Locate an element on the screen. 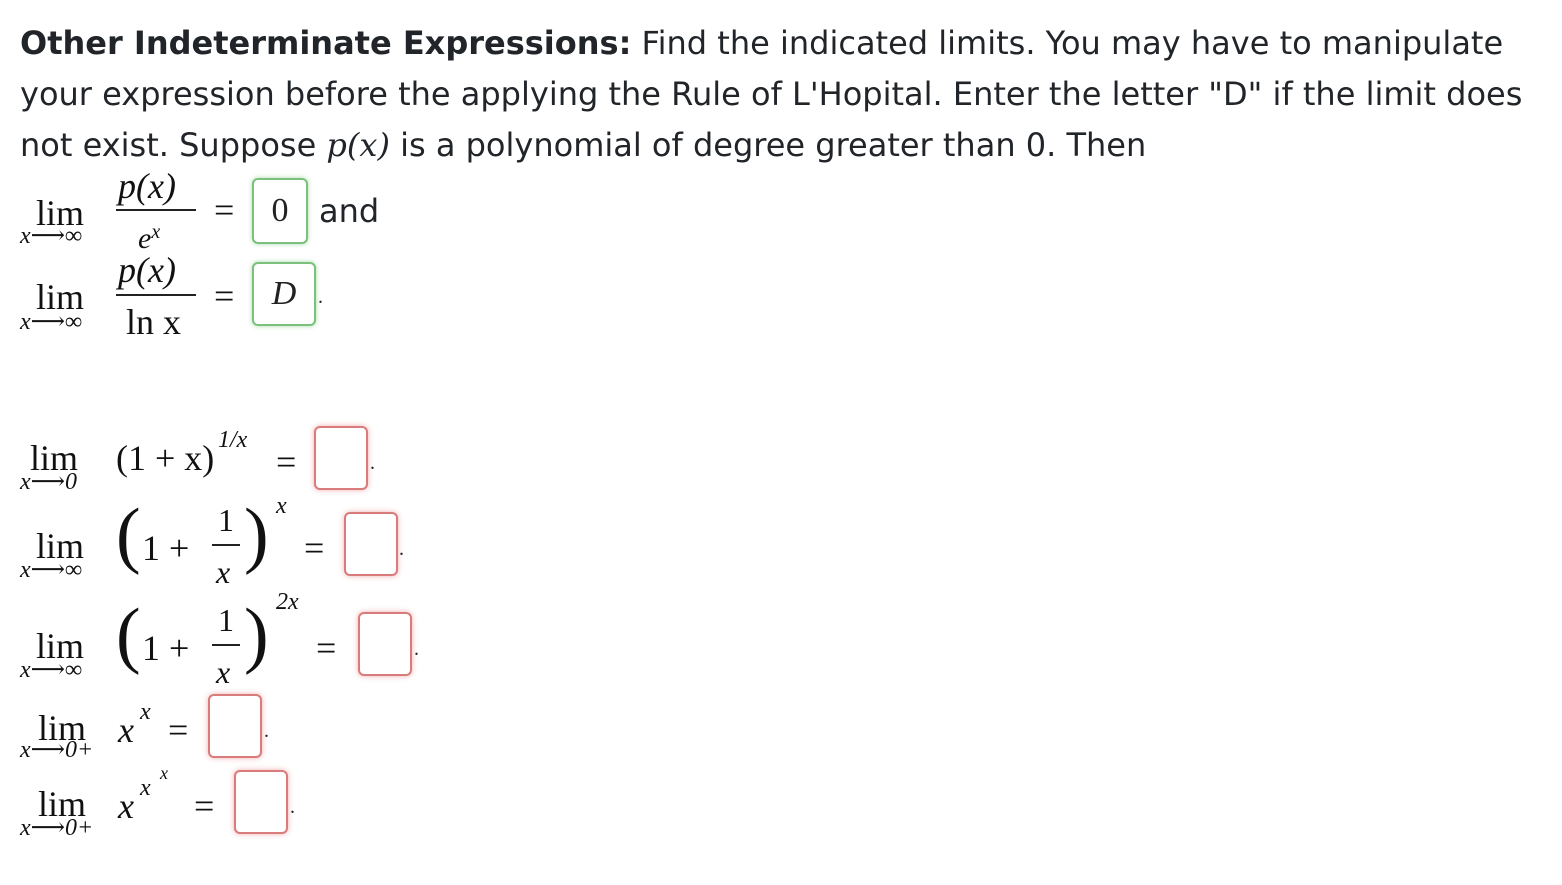  answer-field-2: D is located at coordinates (284, 294).